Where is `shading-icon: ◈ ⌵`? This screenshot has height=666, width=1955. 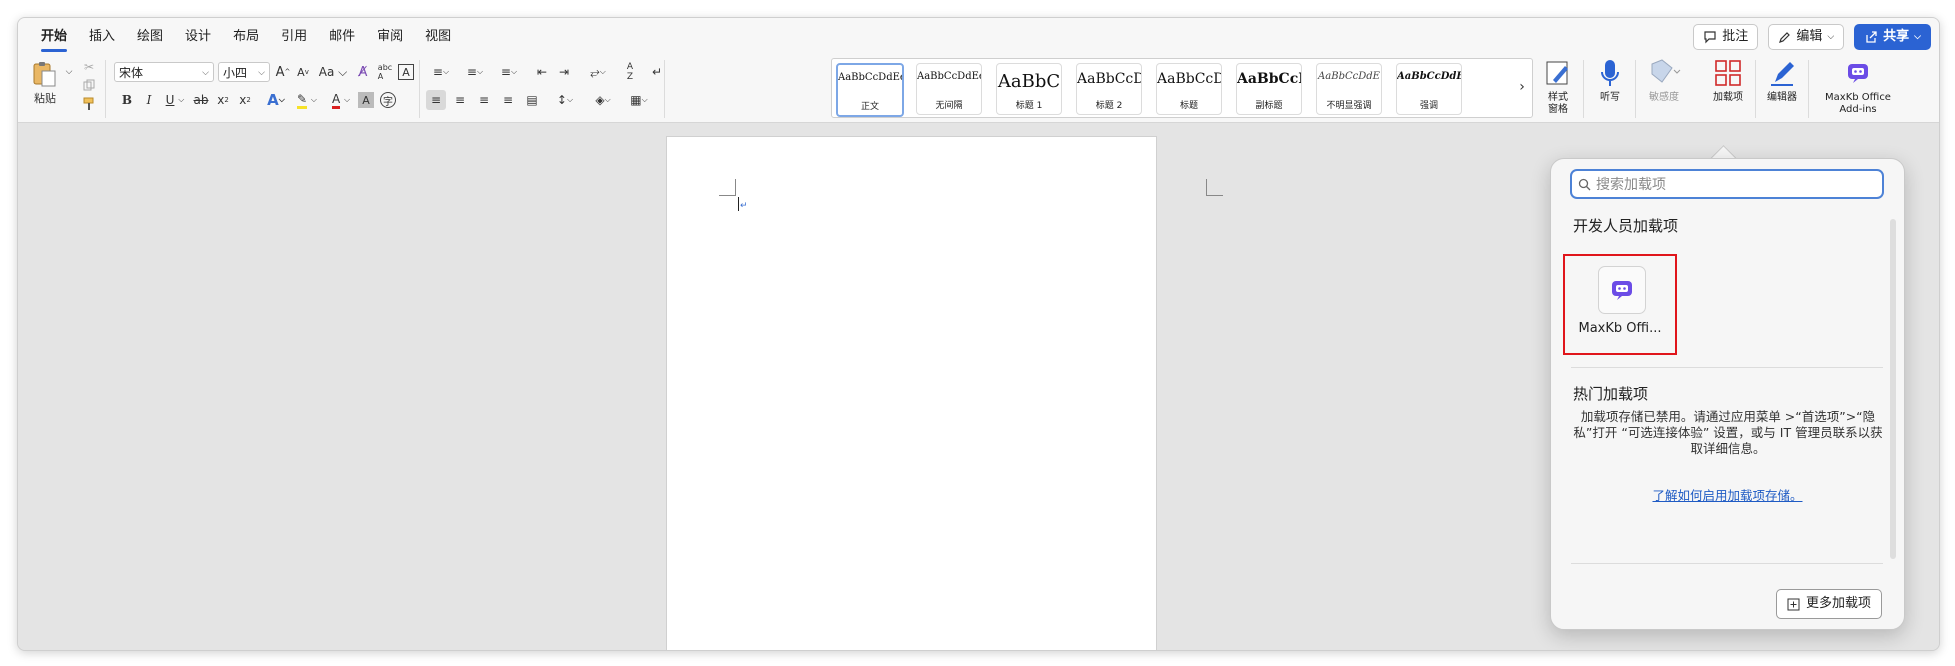
shading-icon: ◈ ⌵ is located at coordinates (603, 100).